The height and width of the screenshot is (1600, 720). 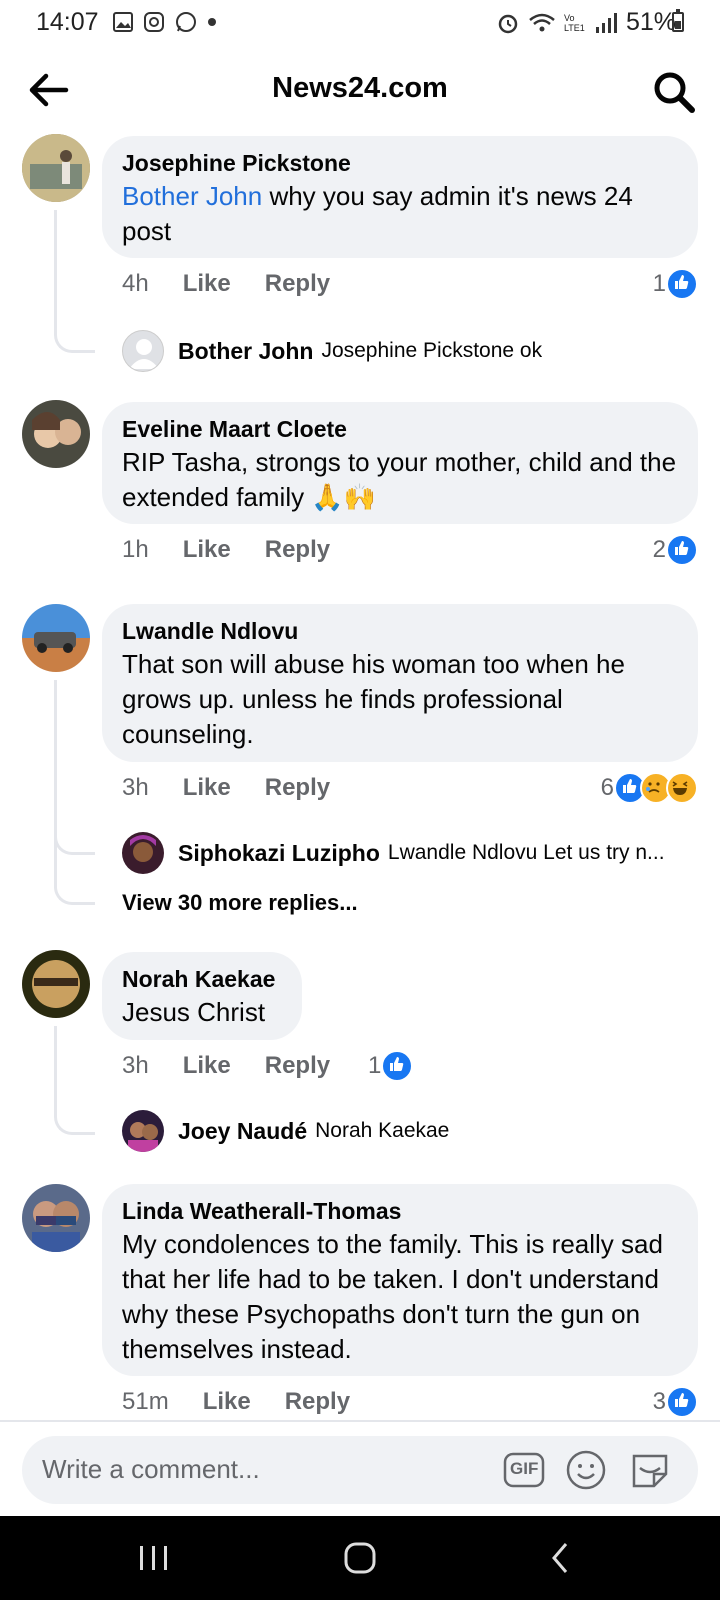 I want to click on comment-text: Jesus Christ, so click(x=194, y=1012).